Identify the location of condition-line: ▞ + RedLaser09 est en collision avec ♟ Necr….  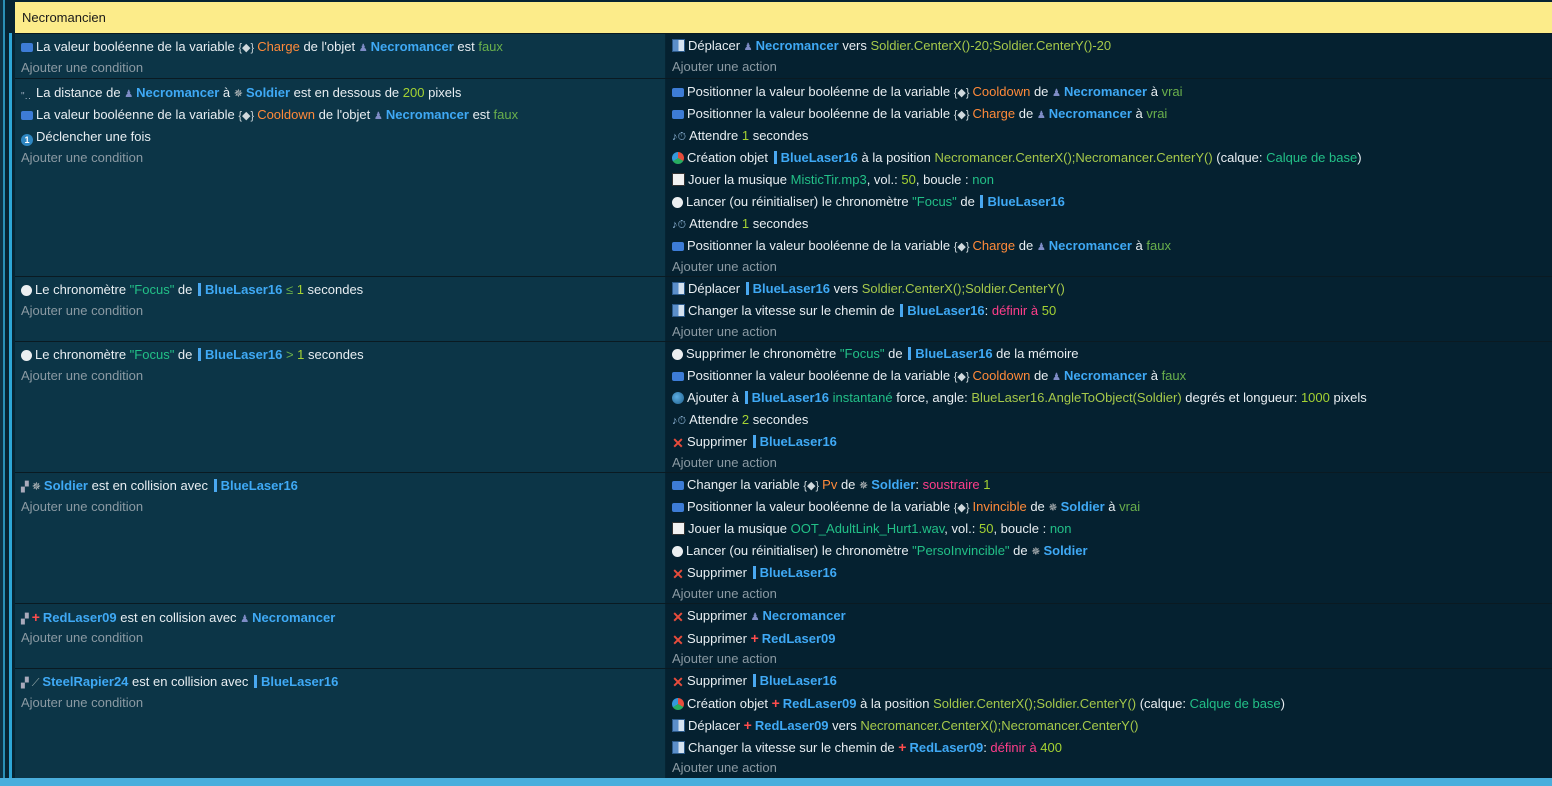
(178, 617).